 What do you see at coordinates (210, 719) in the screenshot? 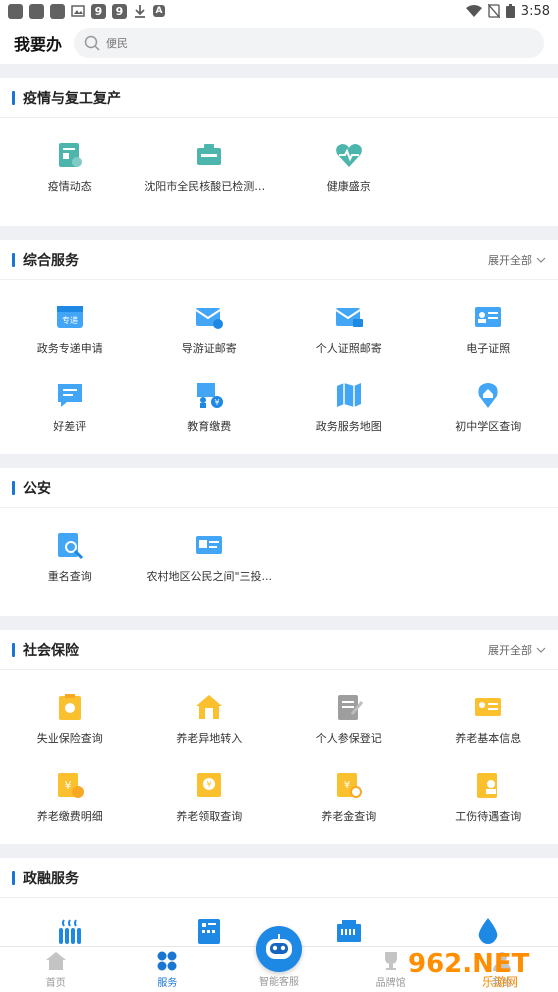
I see `service-item-pension-transfer: 养老异地转入` at bounding box center [210, 719].